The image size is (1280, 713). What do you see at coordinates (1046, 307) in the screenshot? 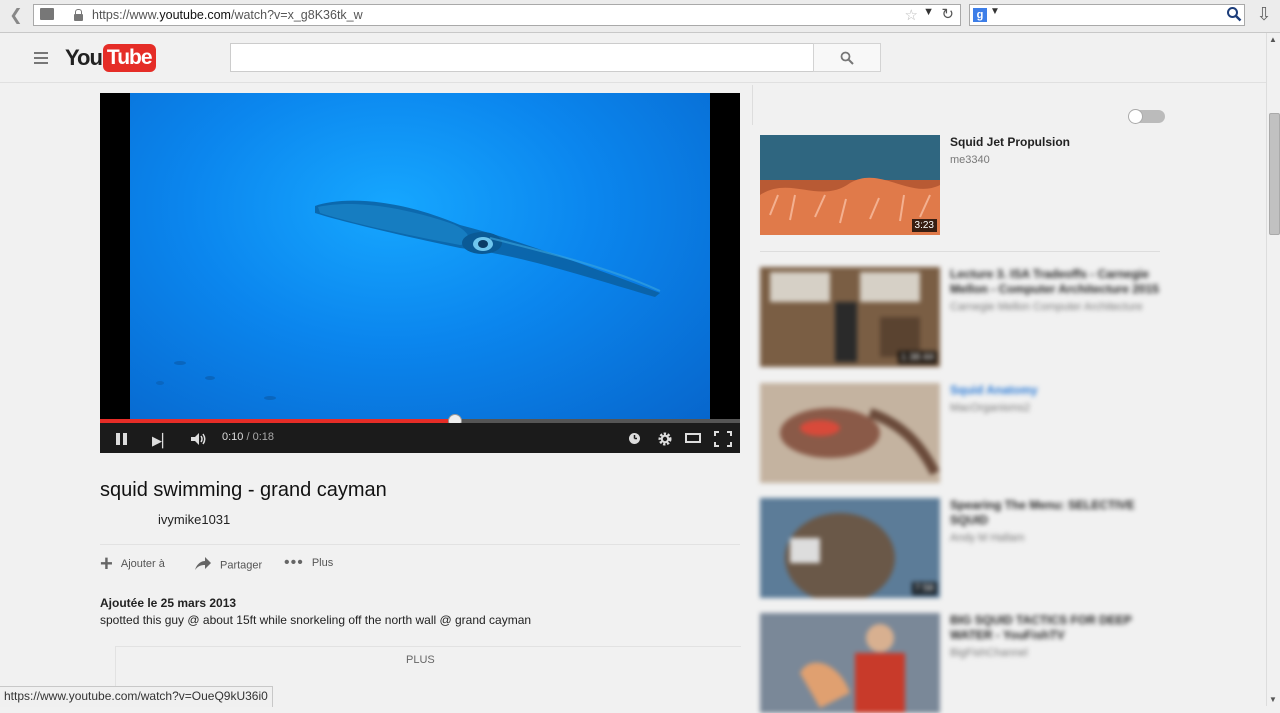
I see `recommendation-channel: Carnegie Mellon Computer Architecture` at bounding box center [1046, 307].